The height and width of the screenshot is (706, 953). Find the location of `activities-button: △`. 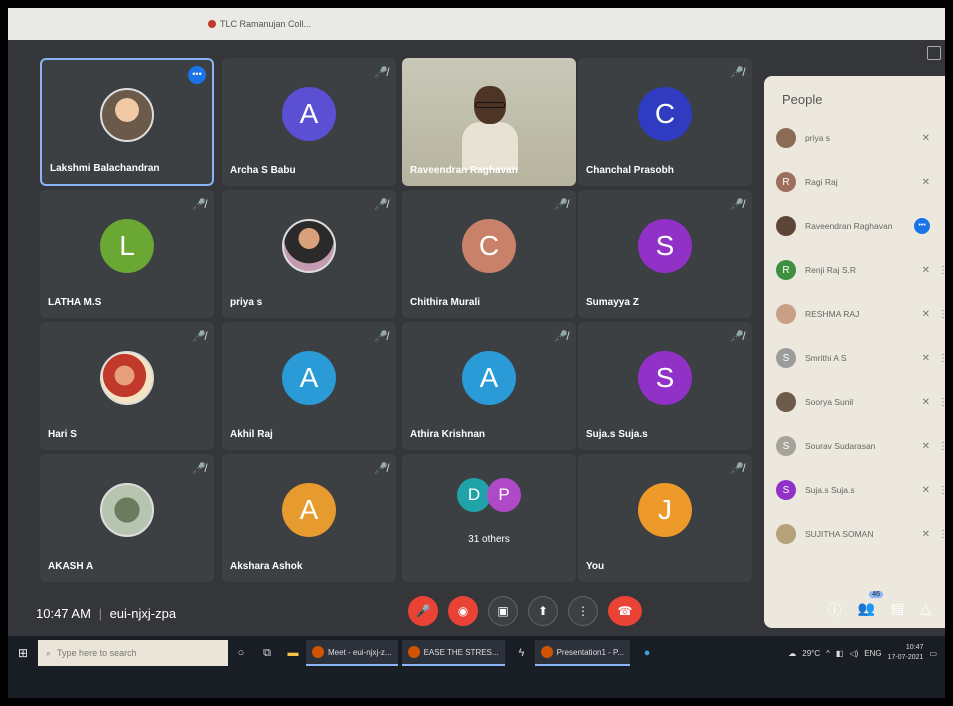

activities-button: △ is located at coordinates (925, 610).